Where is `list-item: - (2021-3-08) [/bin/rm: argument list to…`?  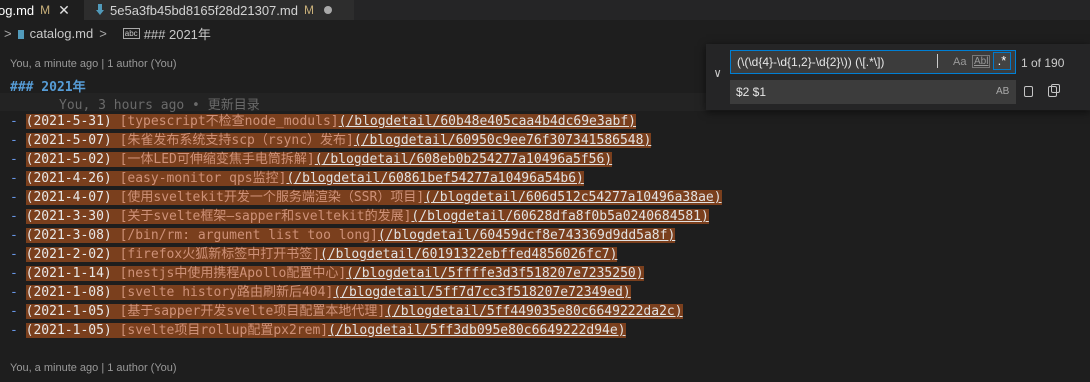 list-item: - (2021-3-08) [/bin/rm: argument list to… is located at coordinates (343, 235).